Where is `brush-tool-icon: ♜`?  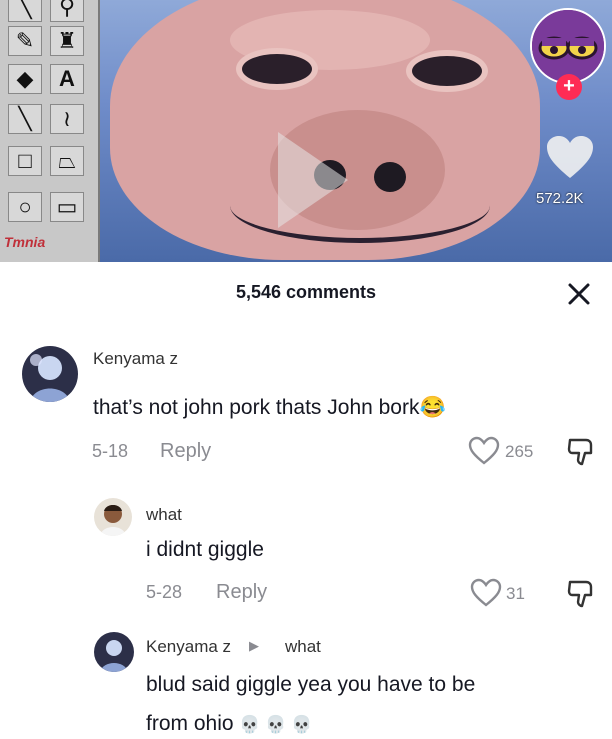 brush-tool-icon: ♜ is located at coordinates (67, 41).